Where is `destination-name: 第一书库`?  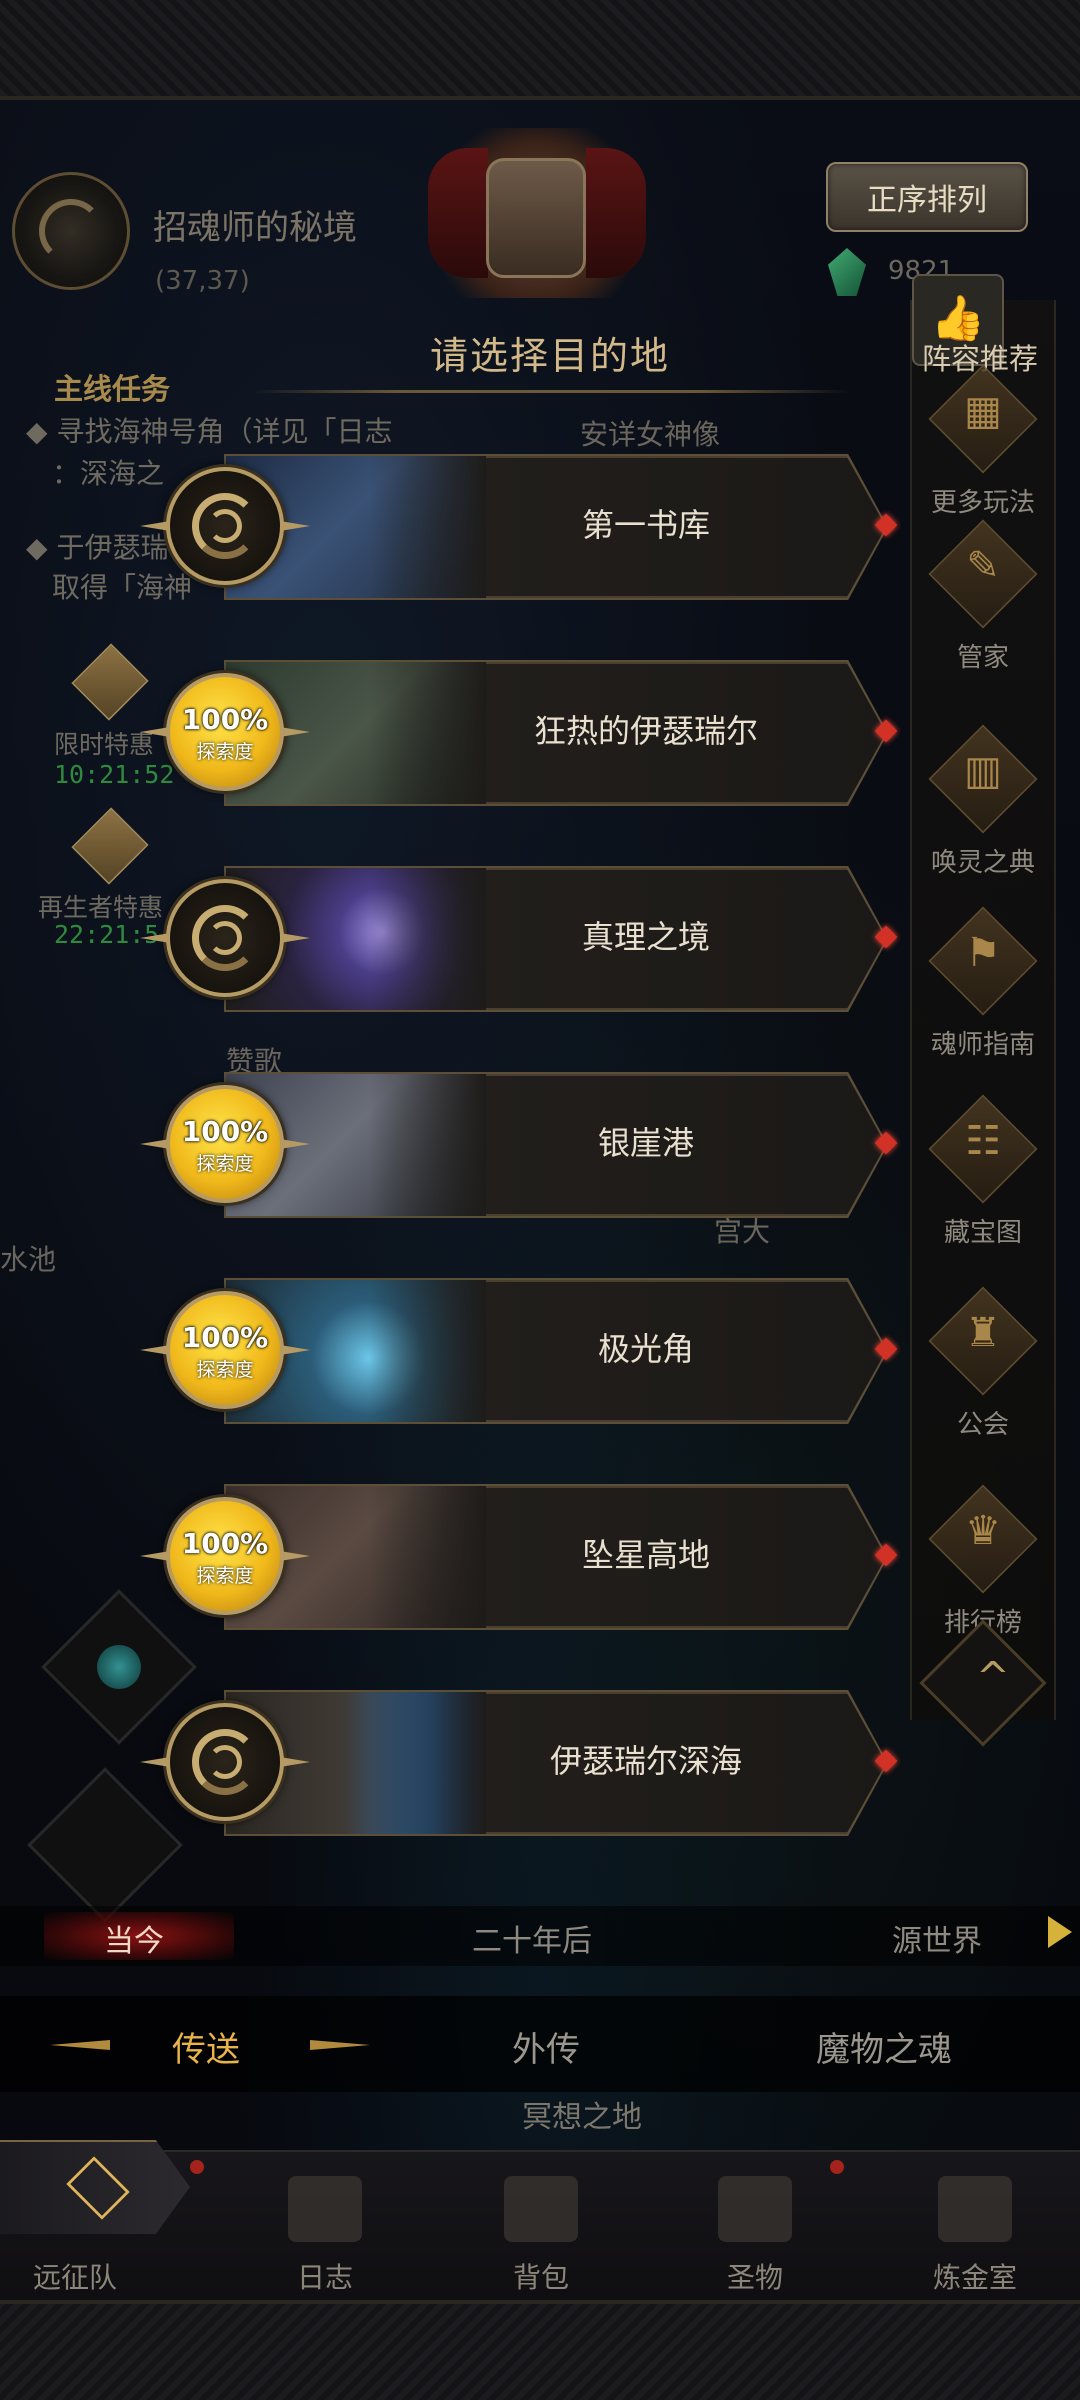
destination-name: 第一书库 is located at coordinates (645, 525).